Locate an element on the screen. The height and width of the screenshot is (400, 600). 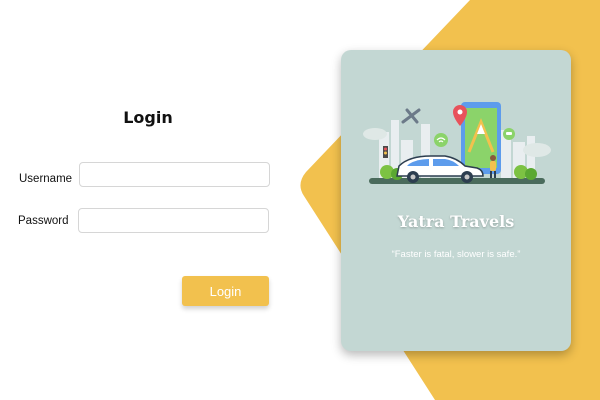
username-label: Username is located at coordinates (46, 179).